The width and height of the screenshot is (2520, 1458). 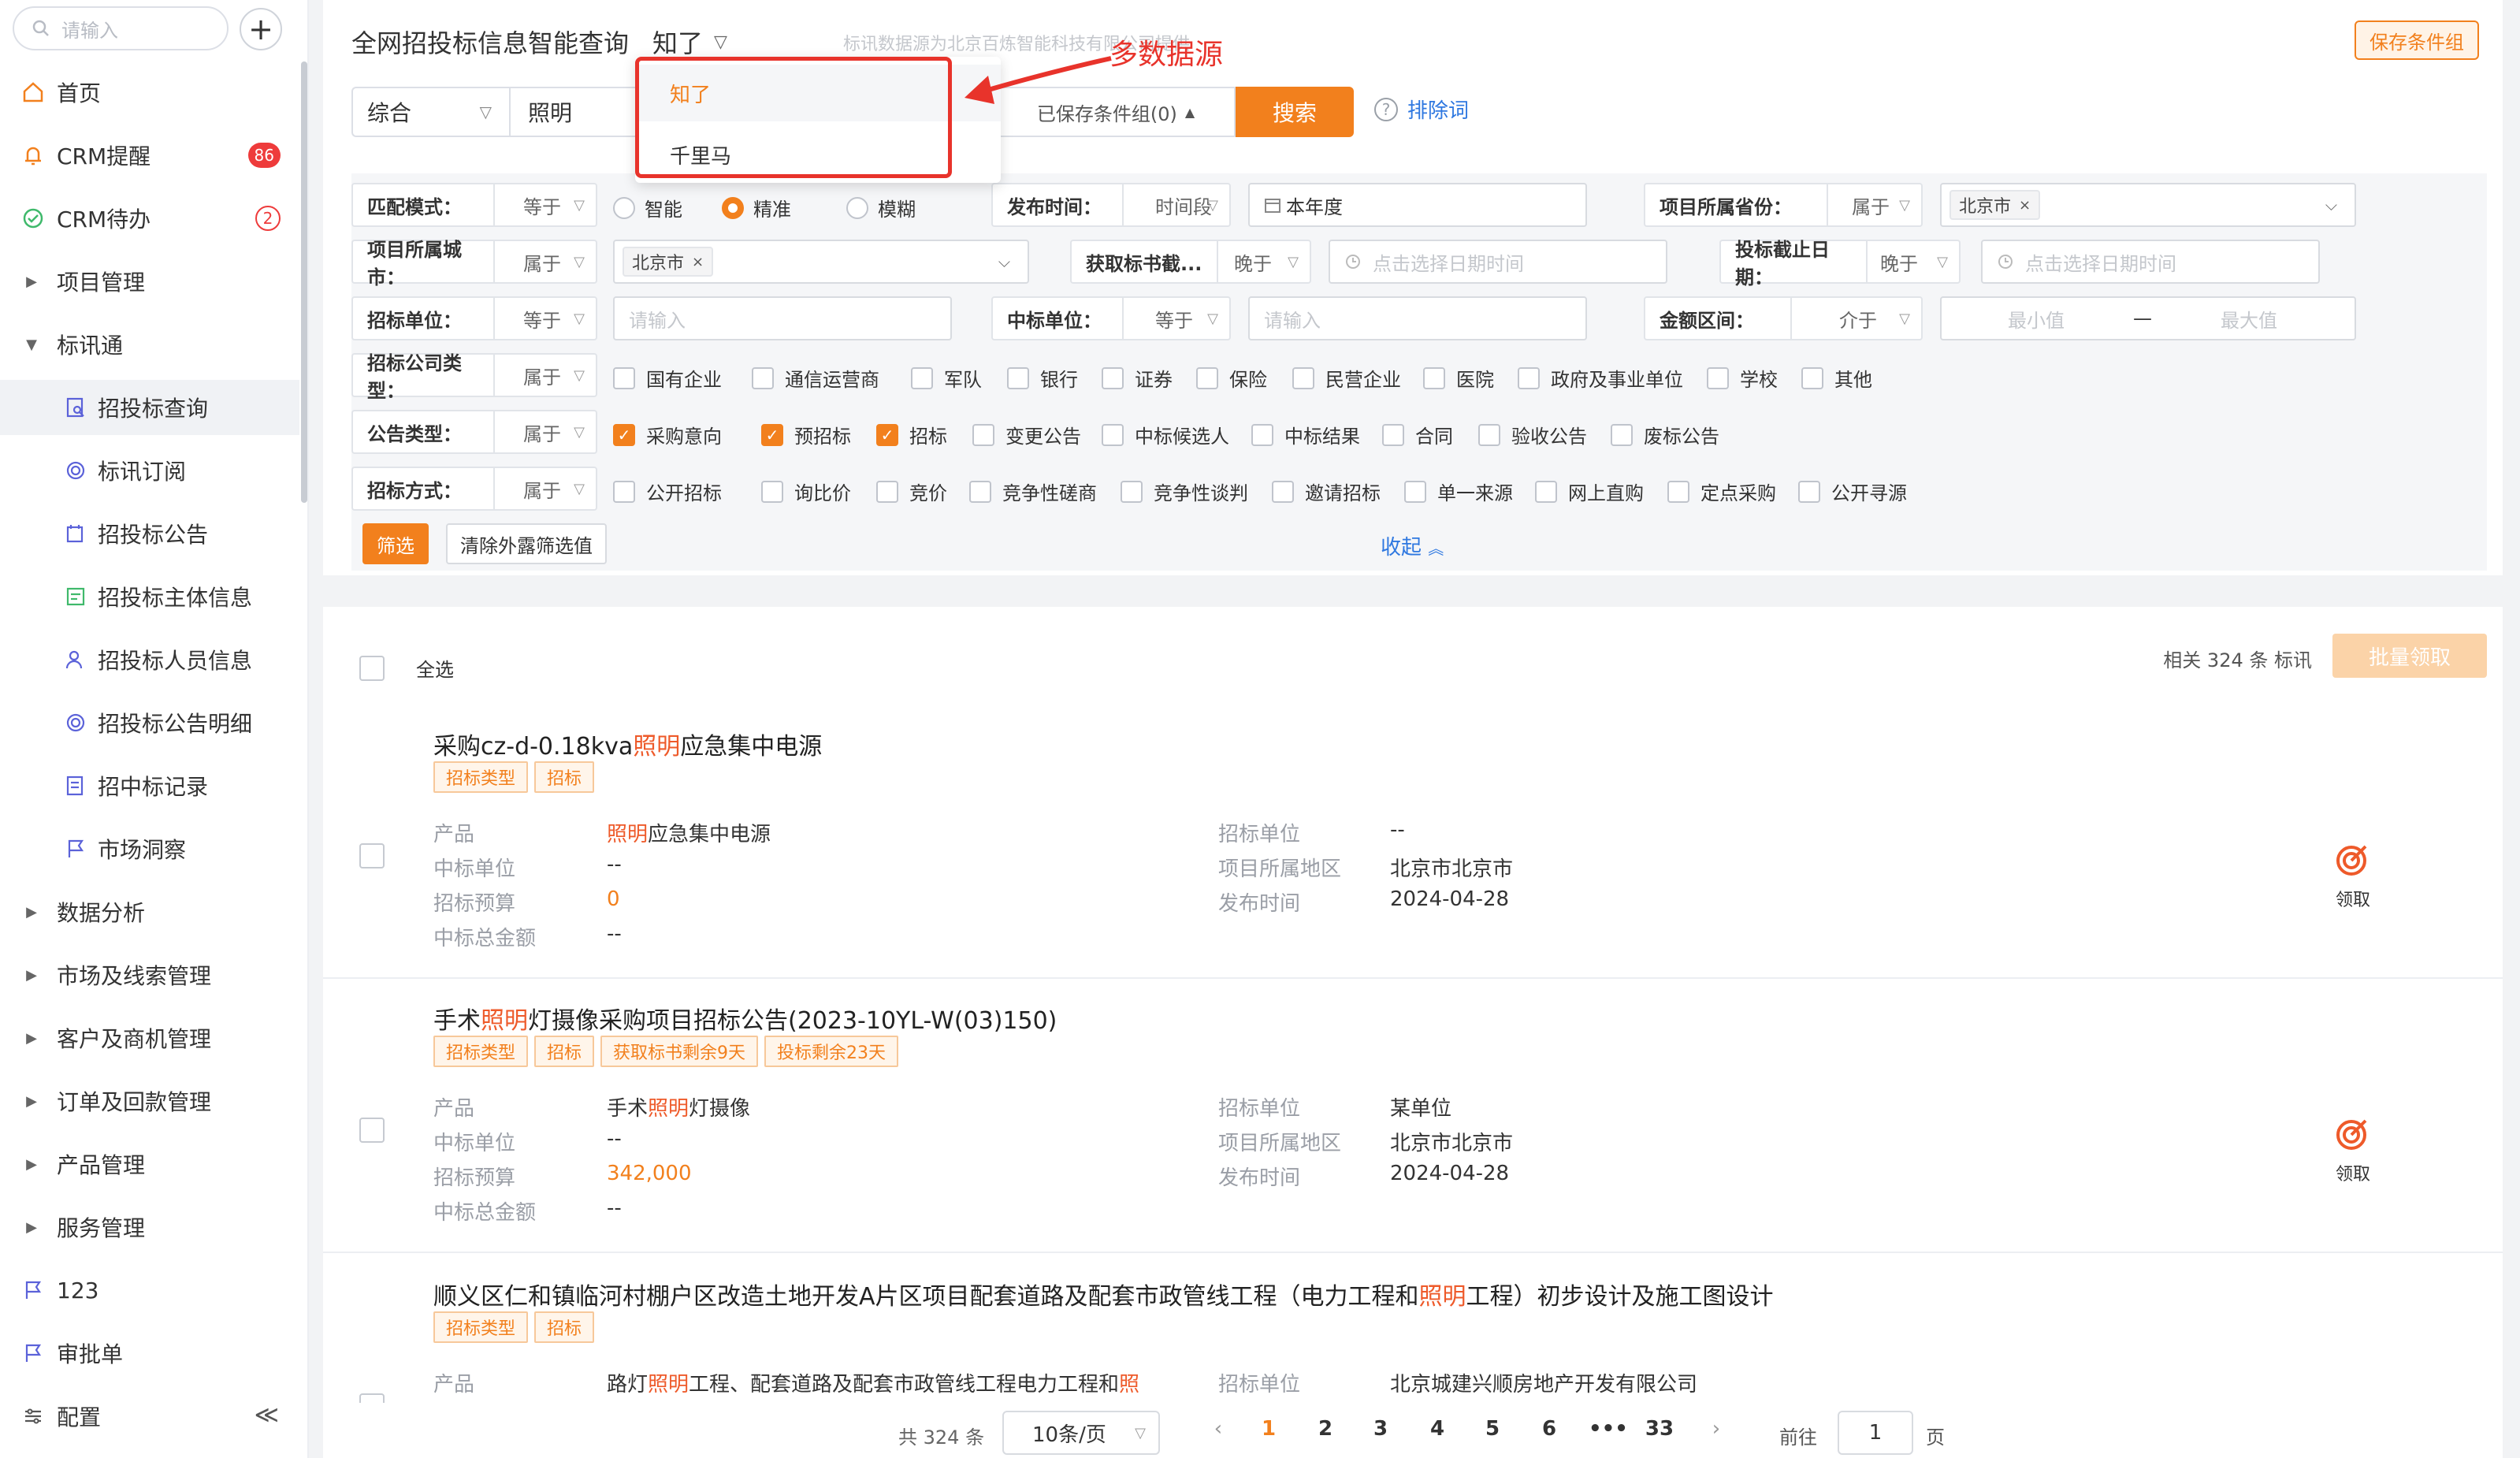 What do you see at coordinates (545, 318) in the screenshot?
I see `bidder-op-select: 等于 ▽` at bounding box center [545, 318].